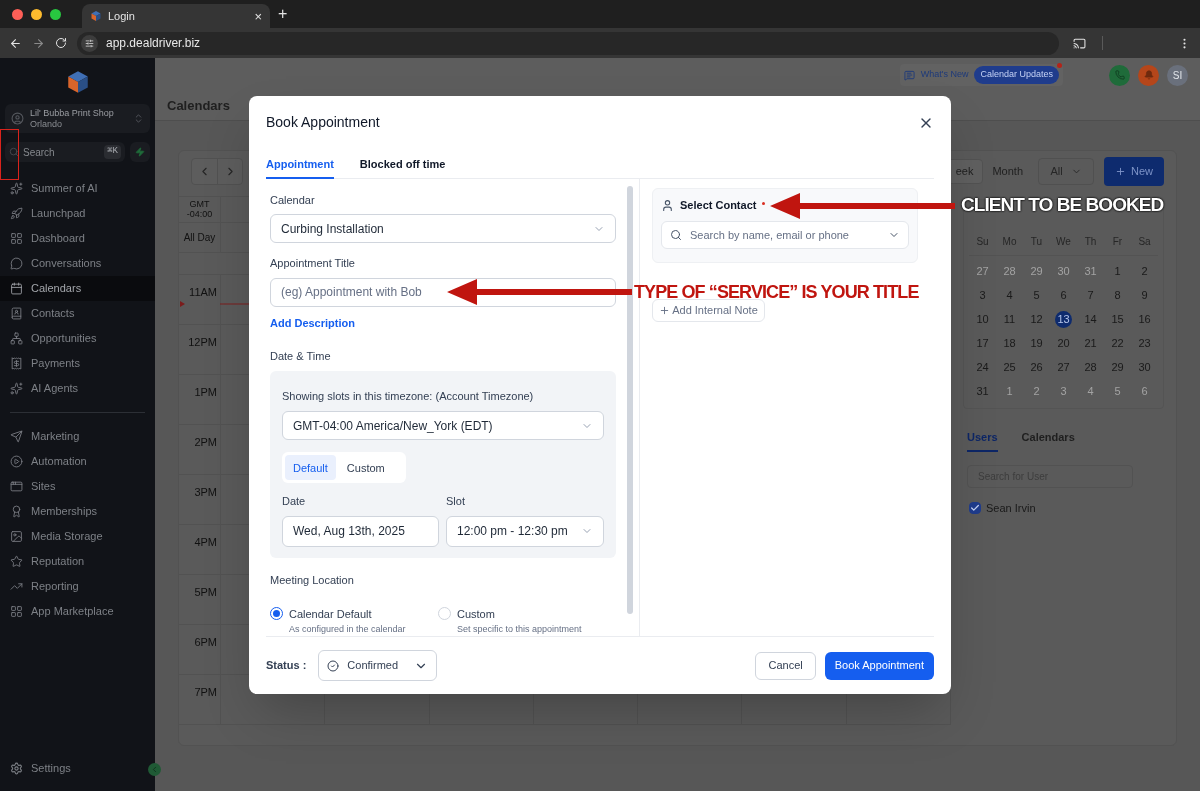 This screenshot has height=791, width=1200. I want to click on sidebar-item: Conversations, so click(77, 263).